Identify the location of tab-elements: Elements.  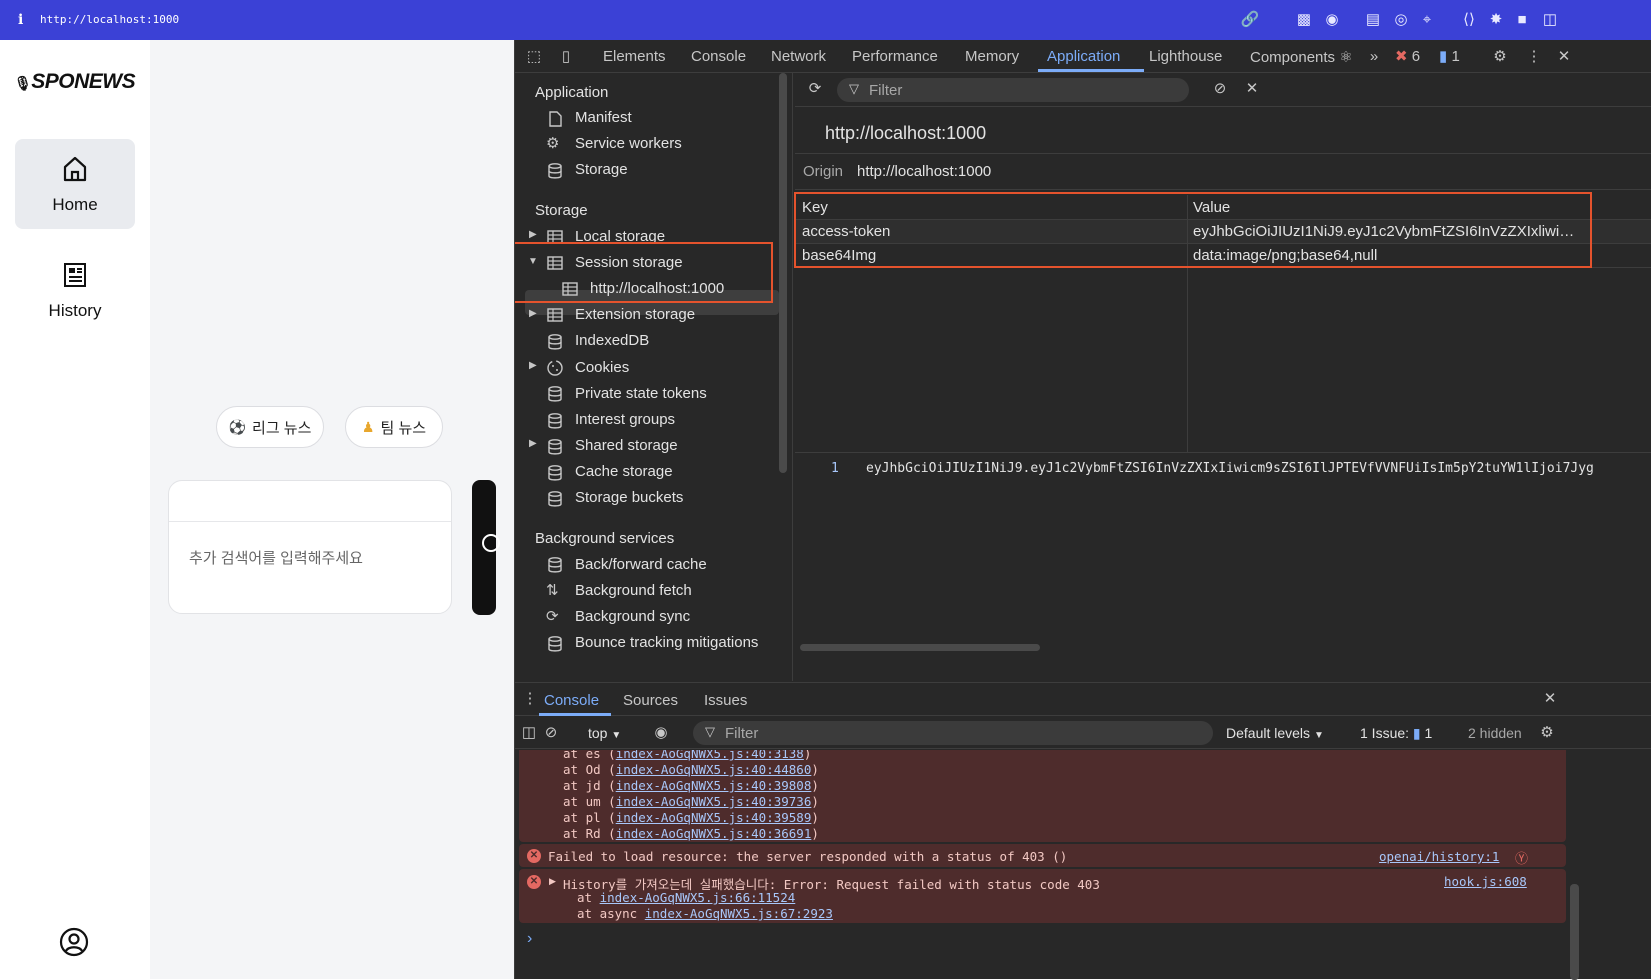
(634, 56).